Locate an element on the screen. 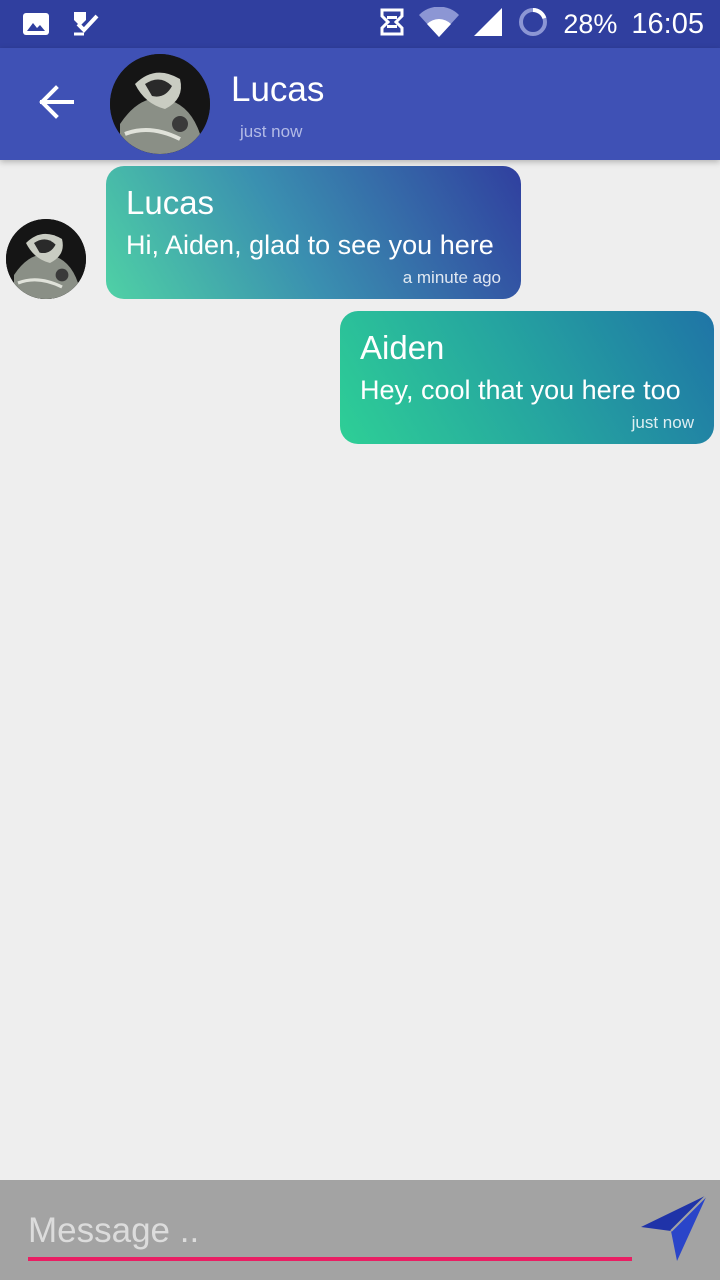  message-sender: Aiden is located at coordinates (402, 347).